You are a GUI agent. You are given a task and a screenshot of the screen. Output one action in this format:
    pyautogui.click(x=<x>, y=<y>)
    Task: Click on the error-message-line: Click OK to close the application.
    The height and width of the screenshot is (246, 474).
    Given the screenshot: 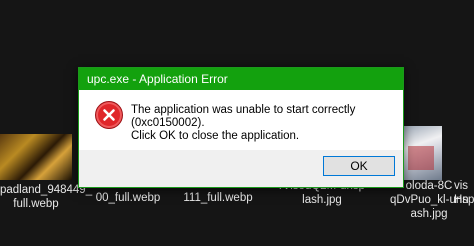 What is the action you would take?
    pyautogui.click(x=215, y=136)
    